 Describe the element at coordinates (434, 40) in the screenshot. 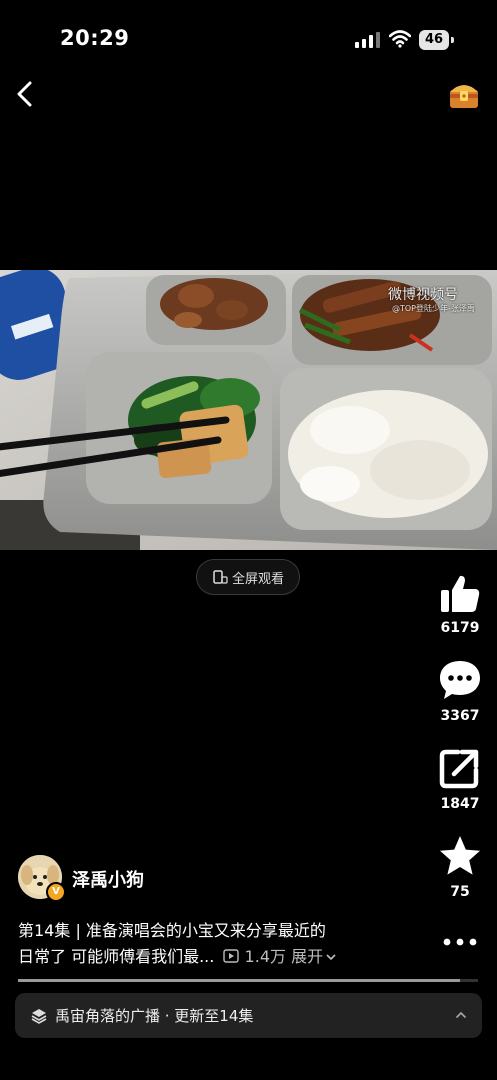

I see `battery-level: 46` at that location.